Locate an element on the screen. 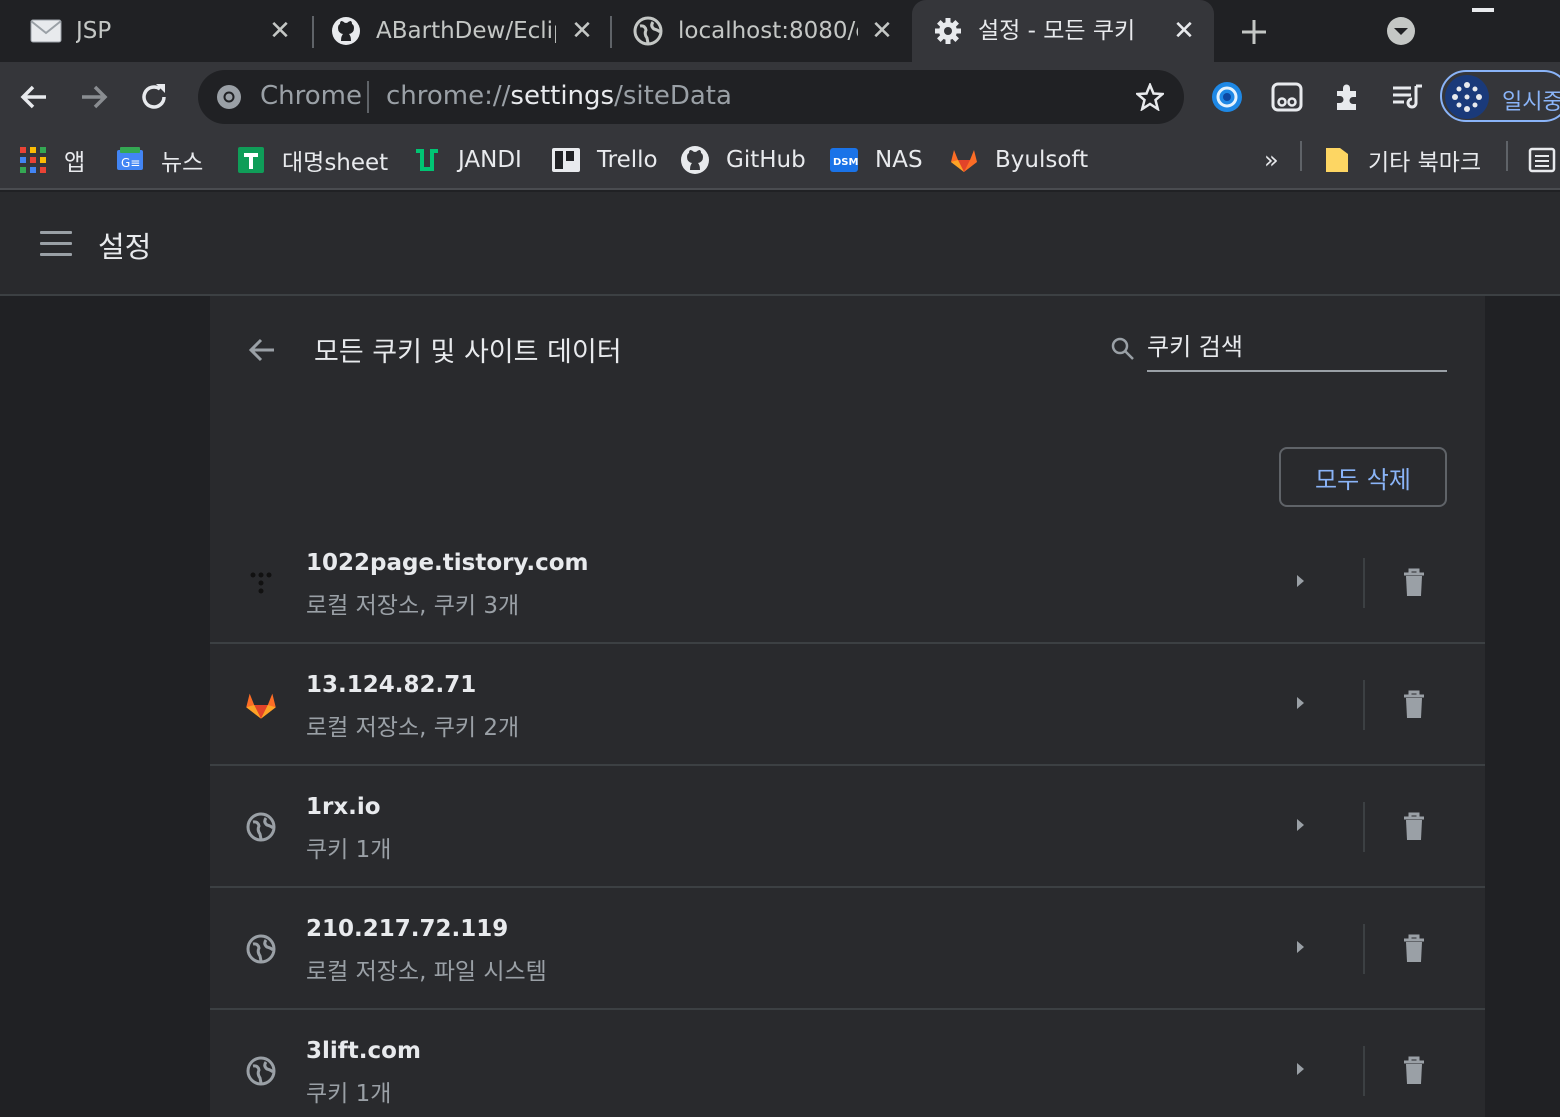 This screenshot has height=1117, width=1560. jandi-icon is located at coordinates (427, 160).